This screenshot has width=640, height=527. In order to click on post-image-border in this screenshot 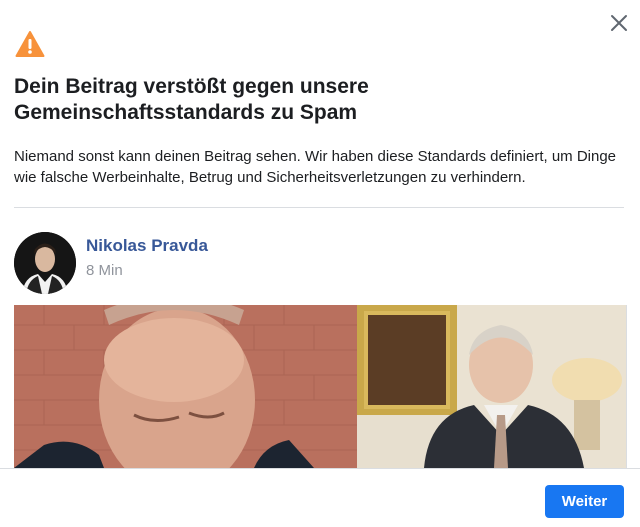, I will do `click(626, 386)`.